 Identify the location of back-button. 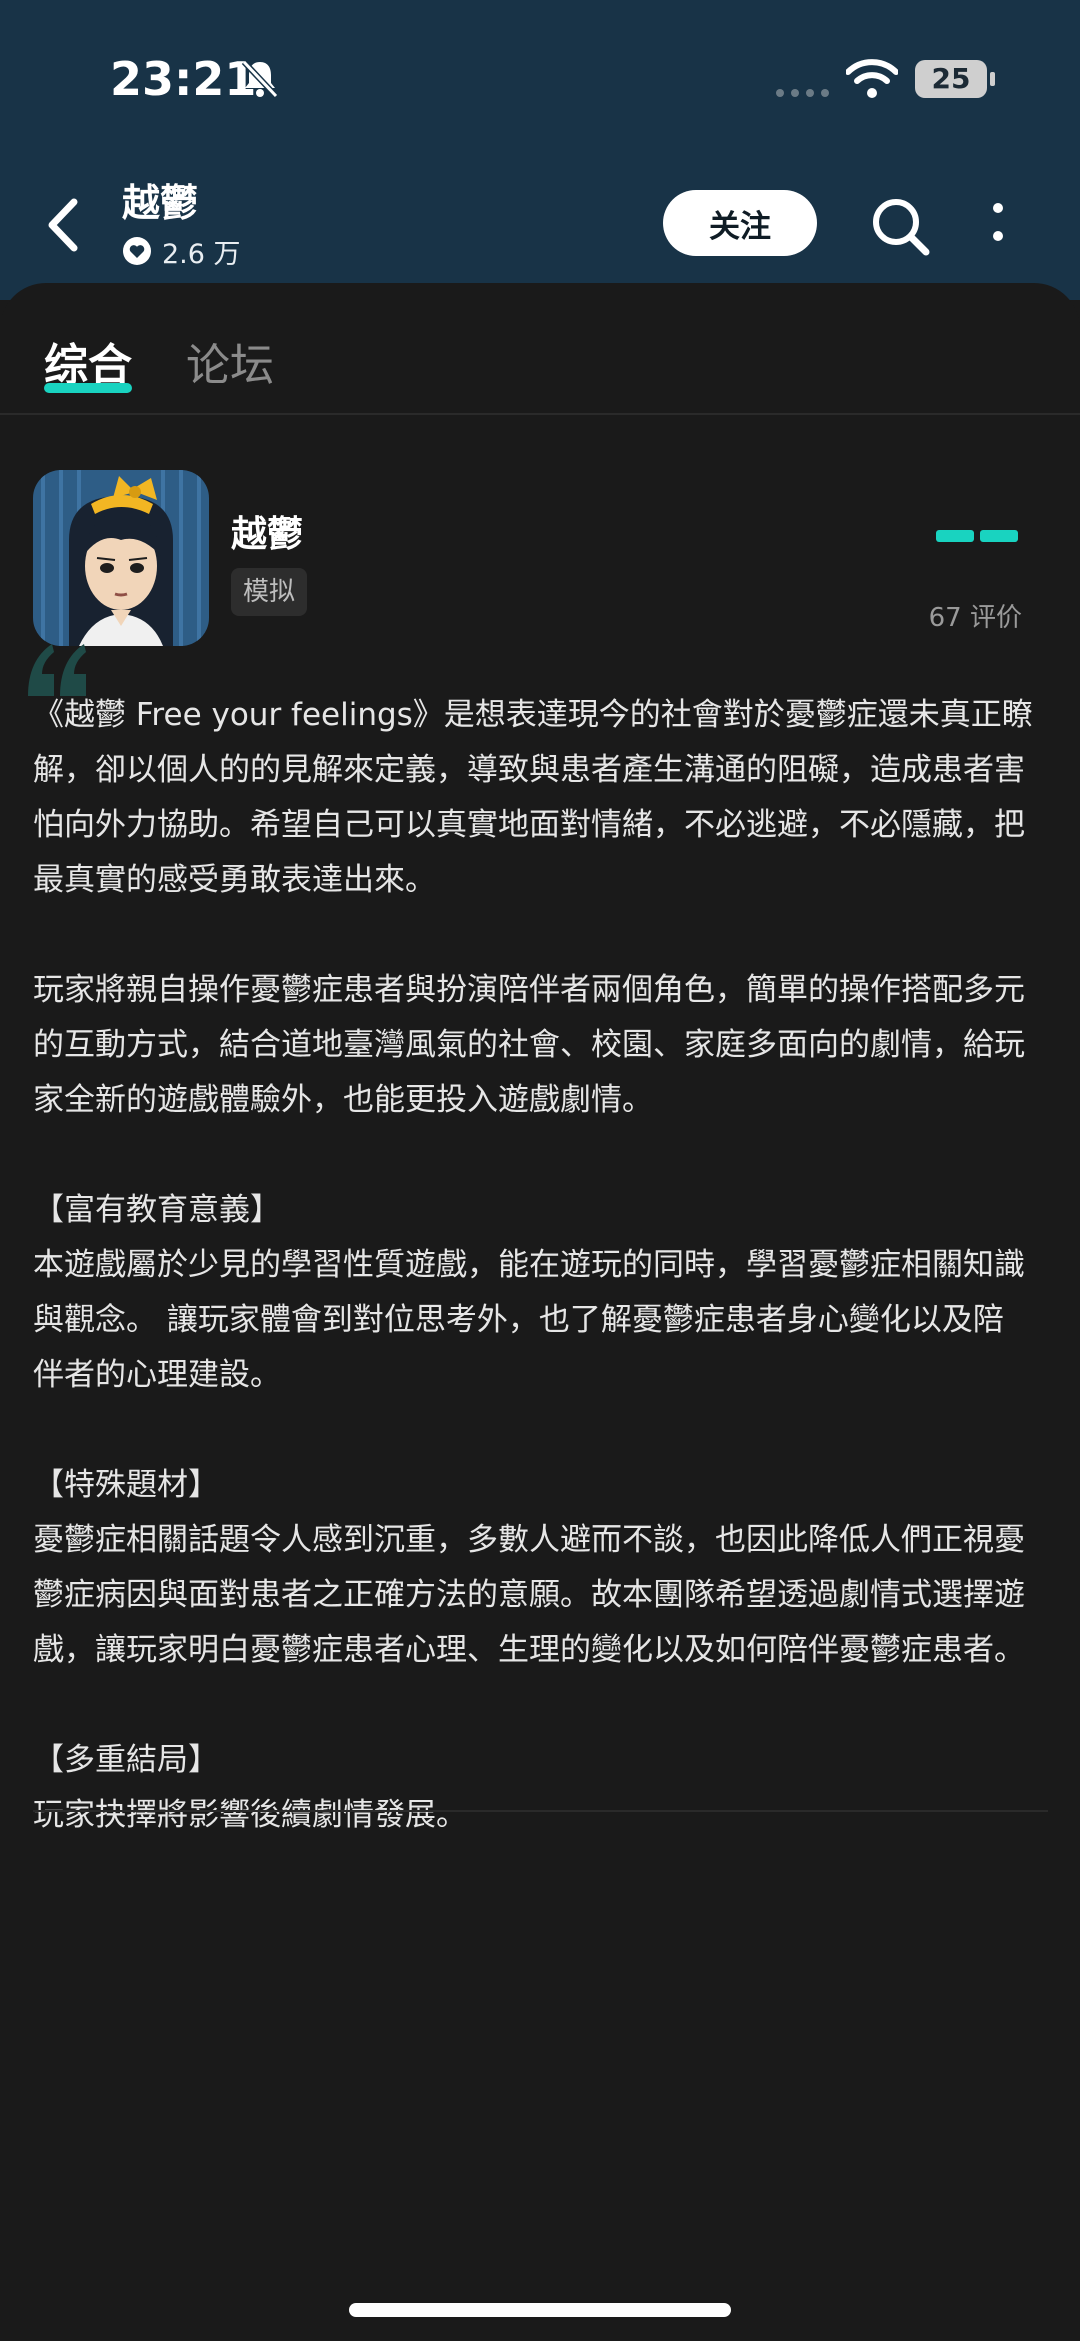
(64, 225).